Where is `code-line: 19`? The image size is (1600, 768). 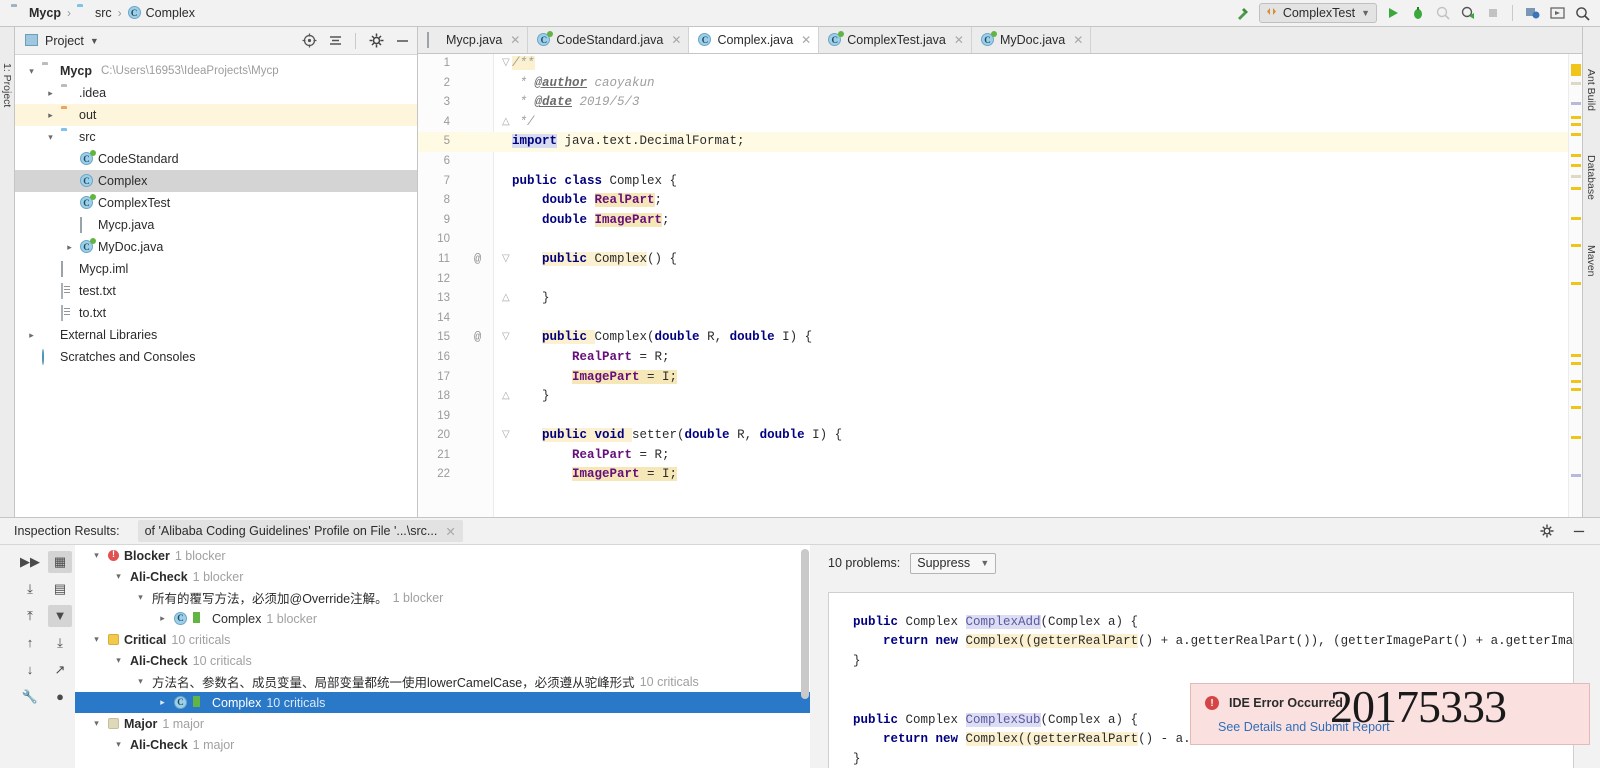 code-line: 19 is located at coordinates (1000, 417).